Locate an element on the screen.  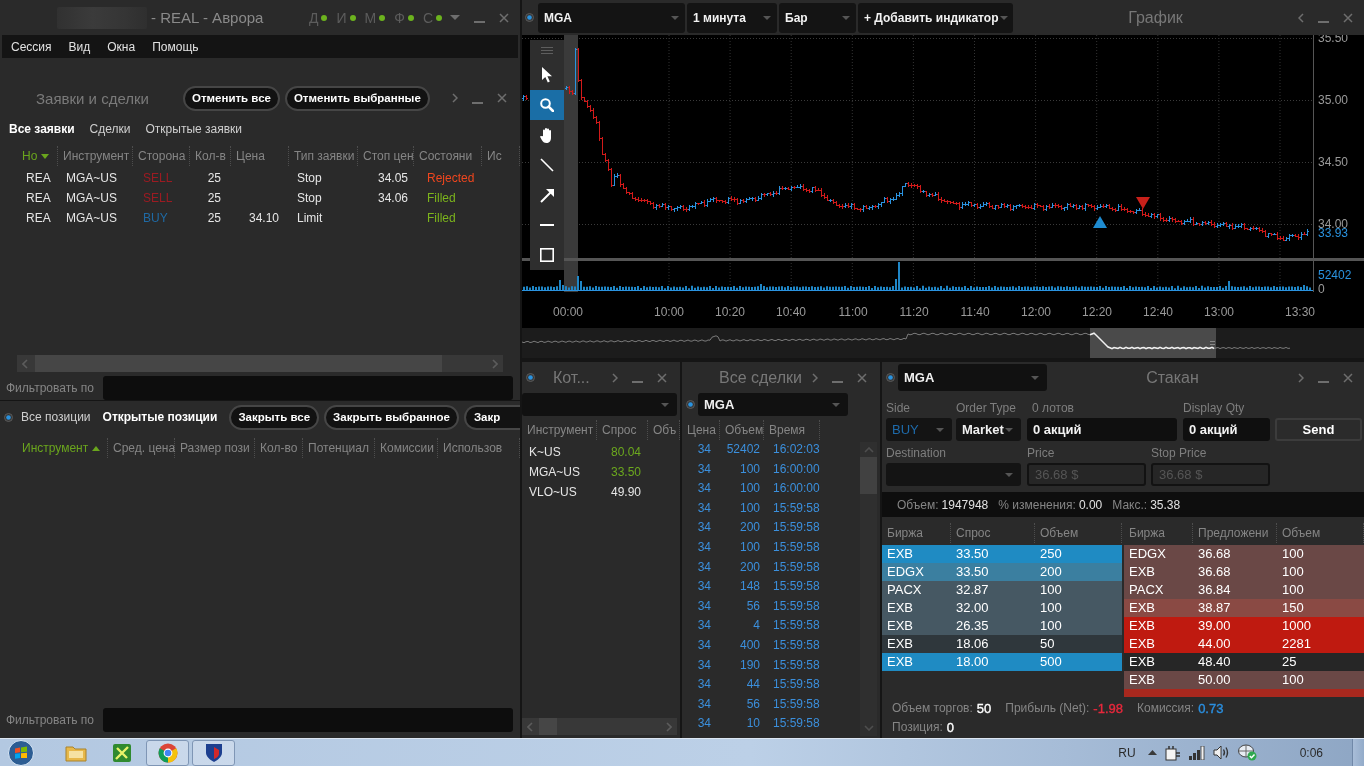
scroll-left-icon is located at coordinates (530, 726).